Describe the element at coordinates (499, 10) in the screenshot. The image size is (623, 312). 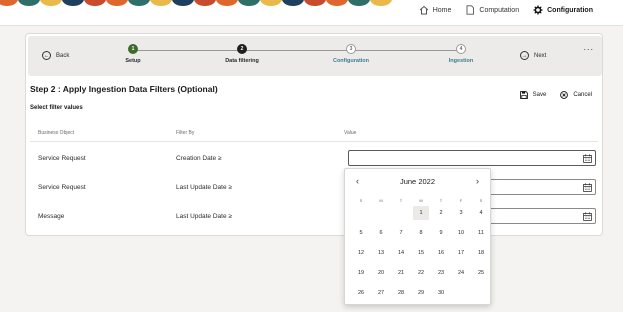
I see `nav-computation-label: Computation` at that location.